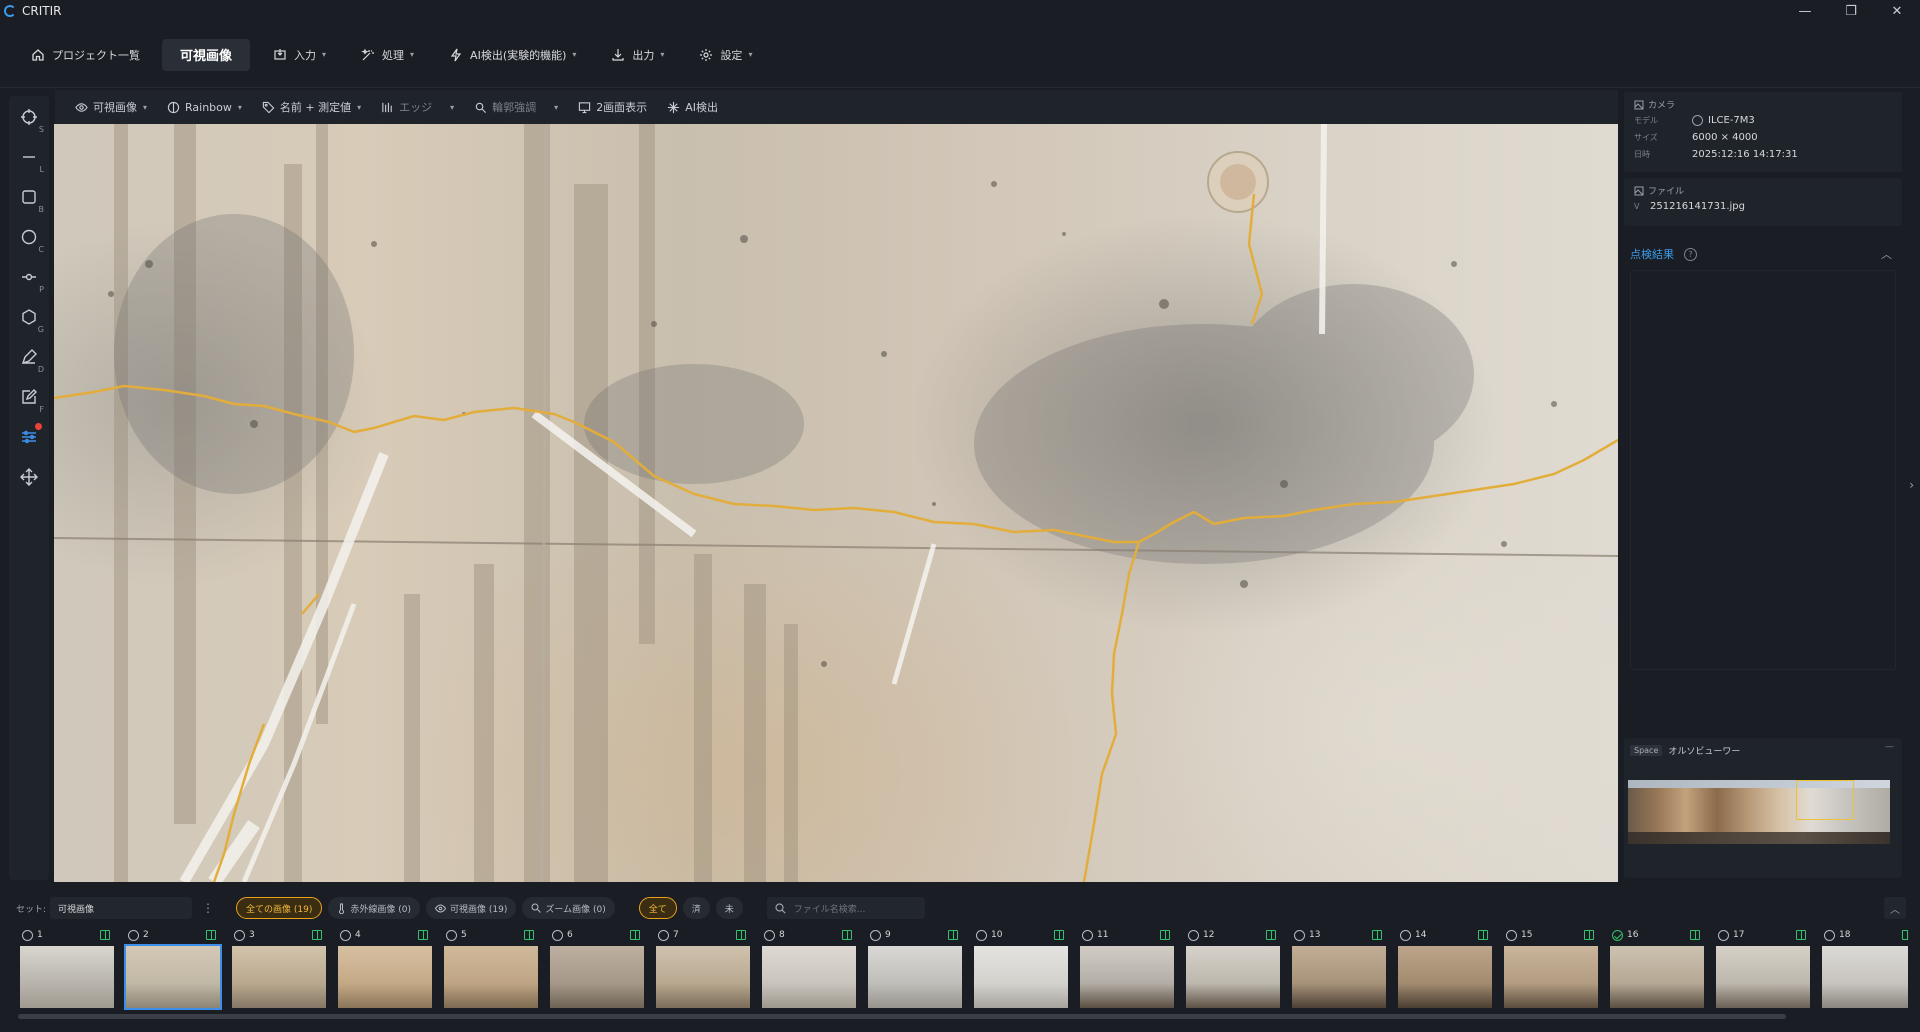  Describe the element at coordinates (311, 107) in the screenshot. I see `label-mode-dropdown: 名前 + 測定値 ▾` at that location.